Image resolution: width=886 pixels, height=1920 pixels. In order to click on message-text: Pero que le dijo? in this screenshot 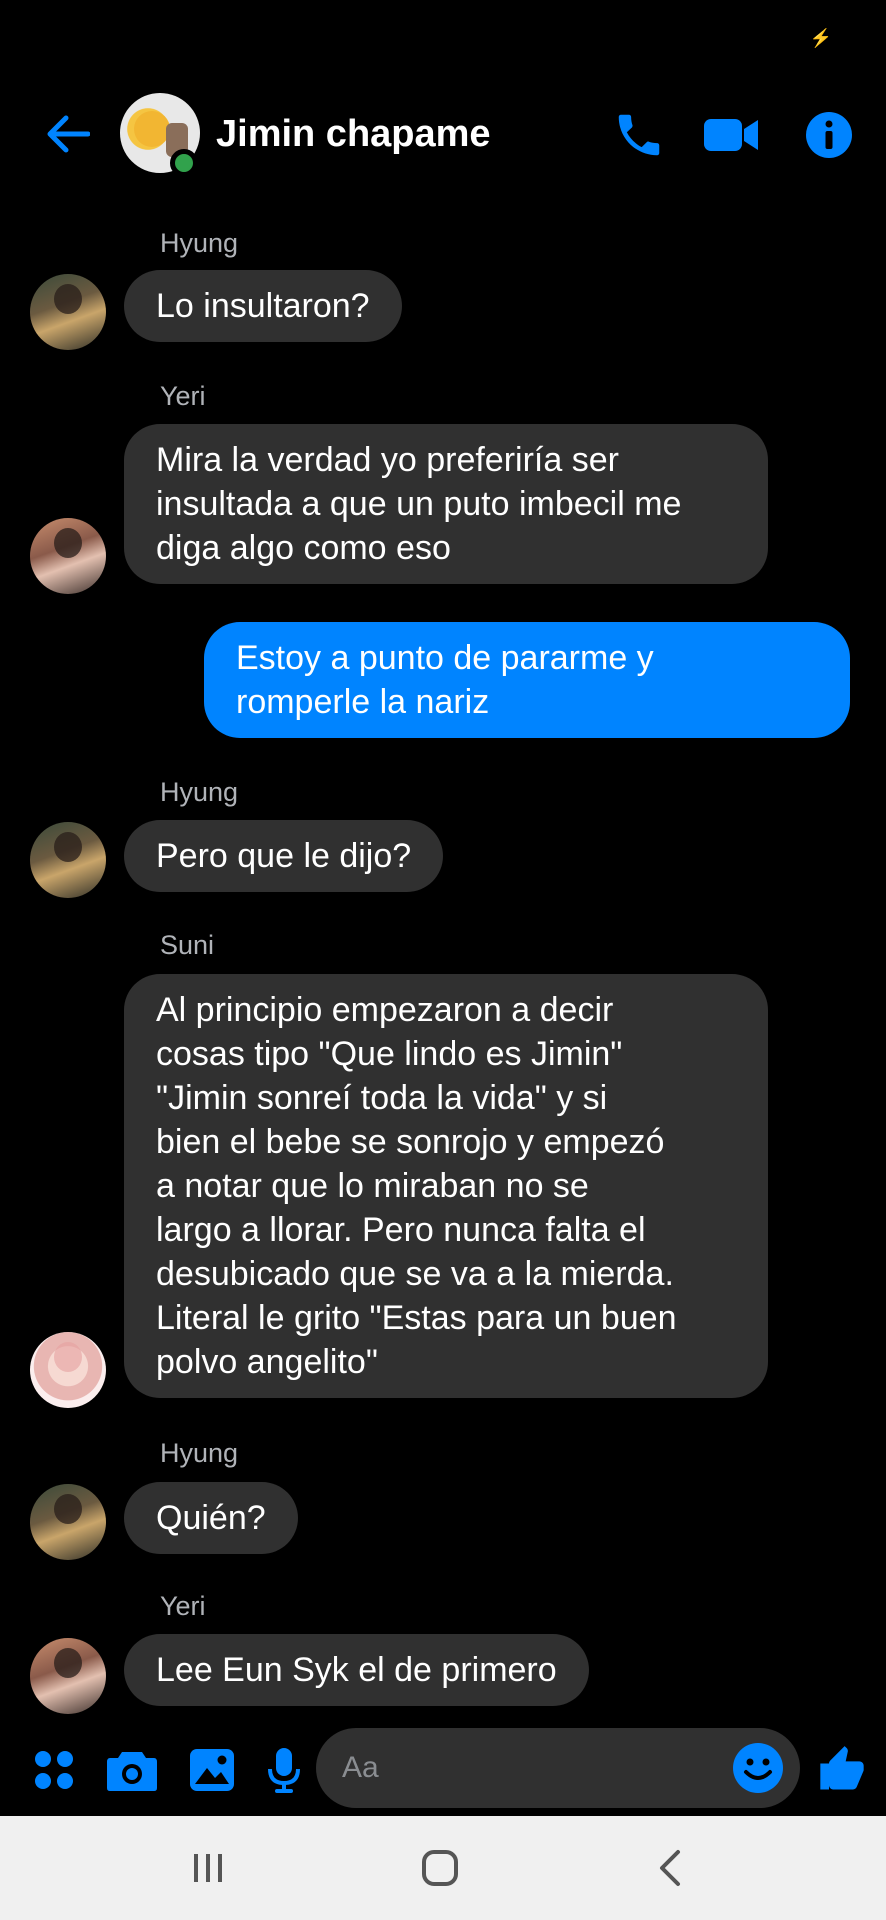, I will do `click(284, 856)`.